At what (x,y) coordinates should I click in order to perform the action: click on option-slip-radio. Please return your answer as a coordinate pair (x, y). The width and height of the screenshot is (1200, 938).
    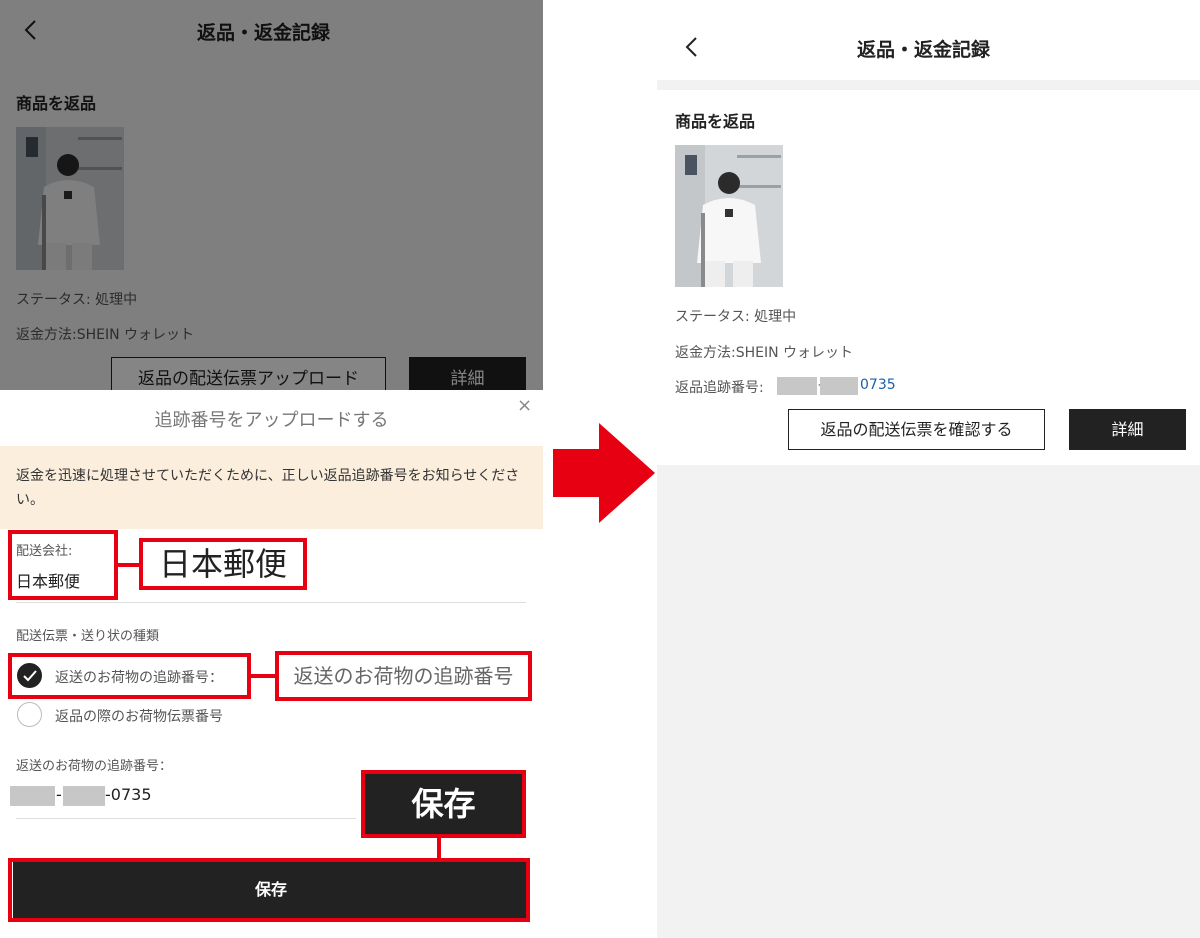
    Looking at the image, I should click on (29, 714).